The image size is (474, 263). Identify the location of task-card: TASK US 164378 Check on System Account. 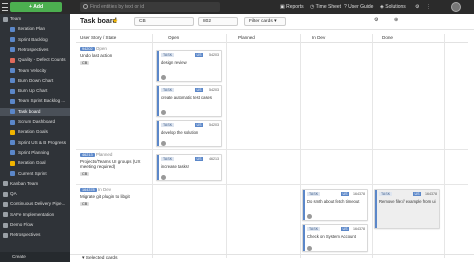
(335, 238).